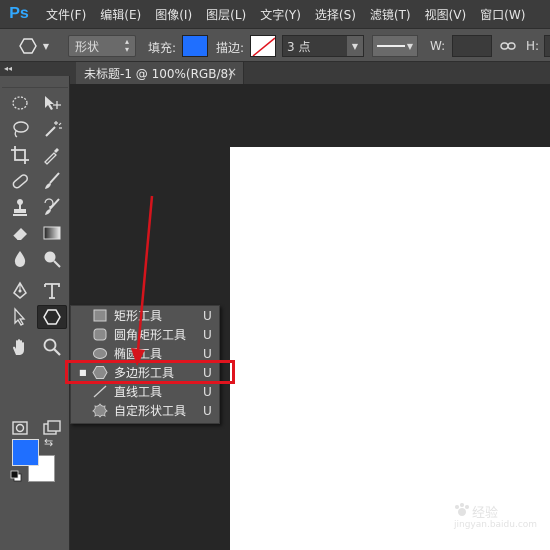  I want to click on close-icon: ×, so click(232, 72).